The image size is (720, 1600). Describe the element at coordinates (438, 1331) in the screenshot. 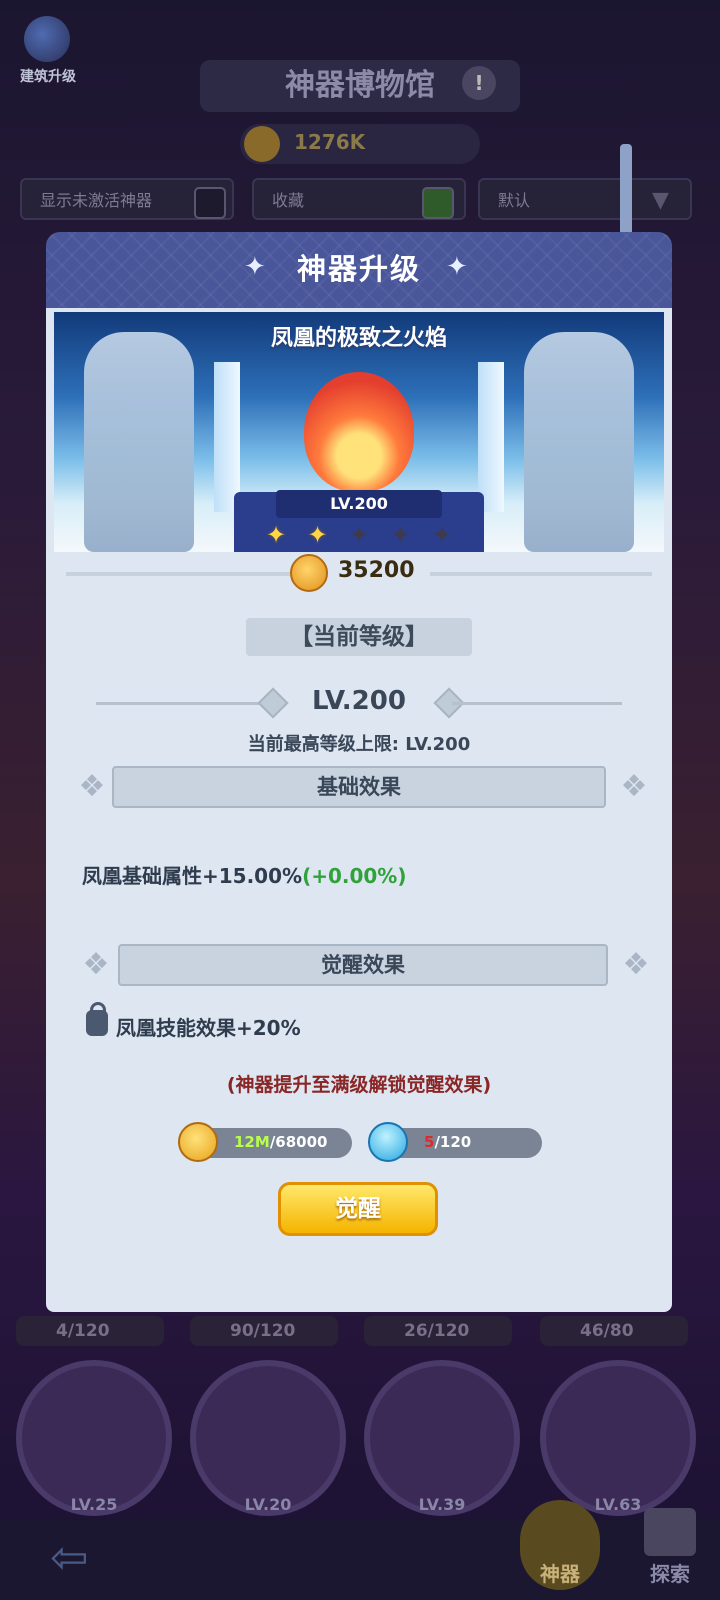

I see `progress-row-3: 26/120` at that location.